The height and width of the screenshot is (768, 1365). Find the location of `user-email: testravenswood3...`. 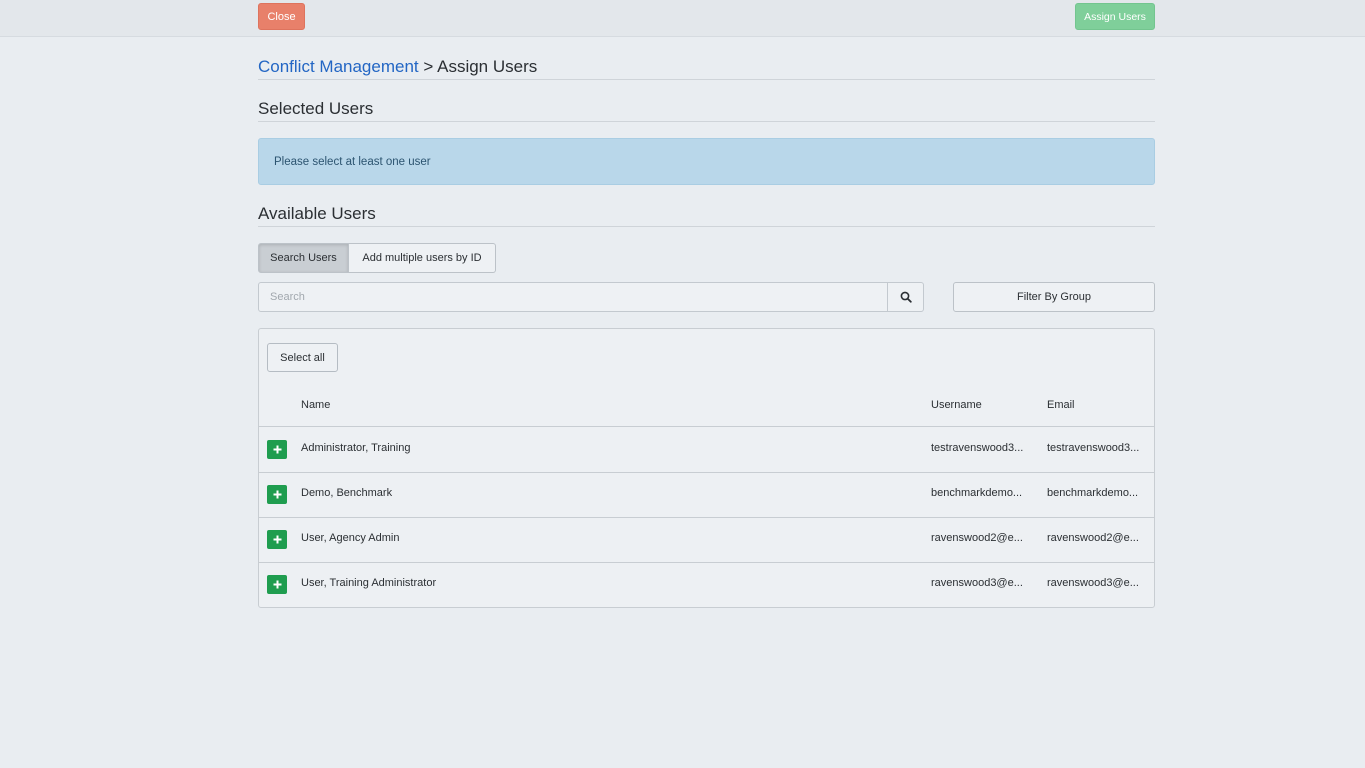

user-email: testravenswood3... is located at coordinates (1093, 448).